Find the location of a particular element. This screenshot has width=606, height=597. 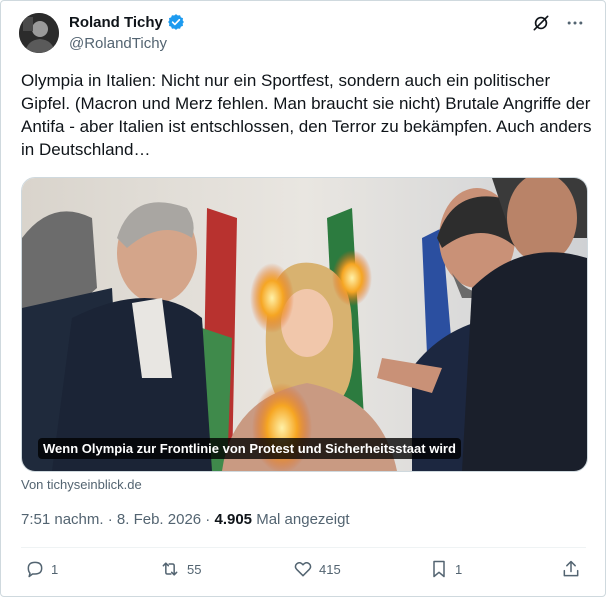

action-bar: 1 55 415 1 is located at coordinates (303, 572).